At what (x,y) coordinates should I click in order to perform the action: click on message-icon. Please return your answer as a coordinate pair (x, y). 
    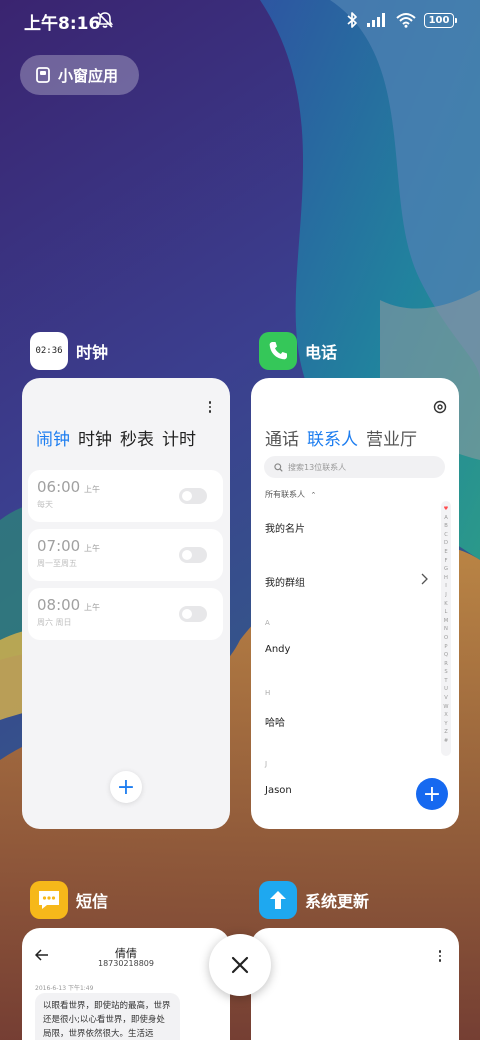
    Looking at the image, I should click on (49, 900).